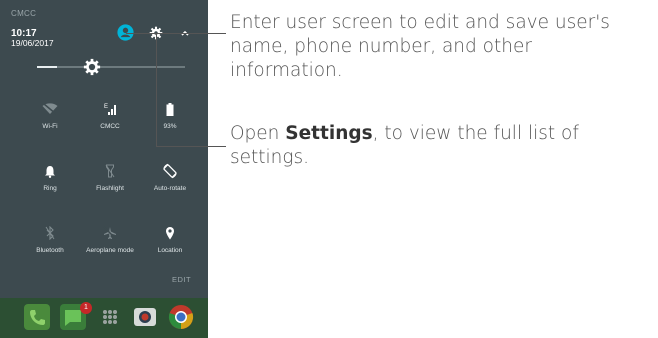 Image resolution: width=658 pixels, height=338 pixels. What do you see at coordinates (329, 133) in the screenshot?
I see `settings-callout-bold: Settings` at bounding box center [329, 133].